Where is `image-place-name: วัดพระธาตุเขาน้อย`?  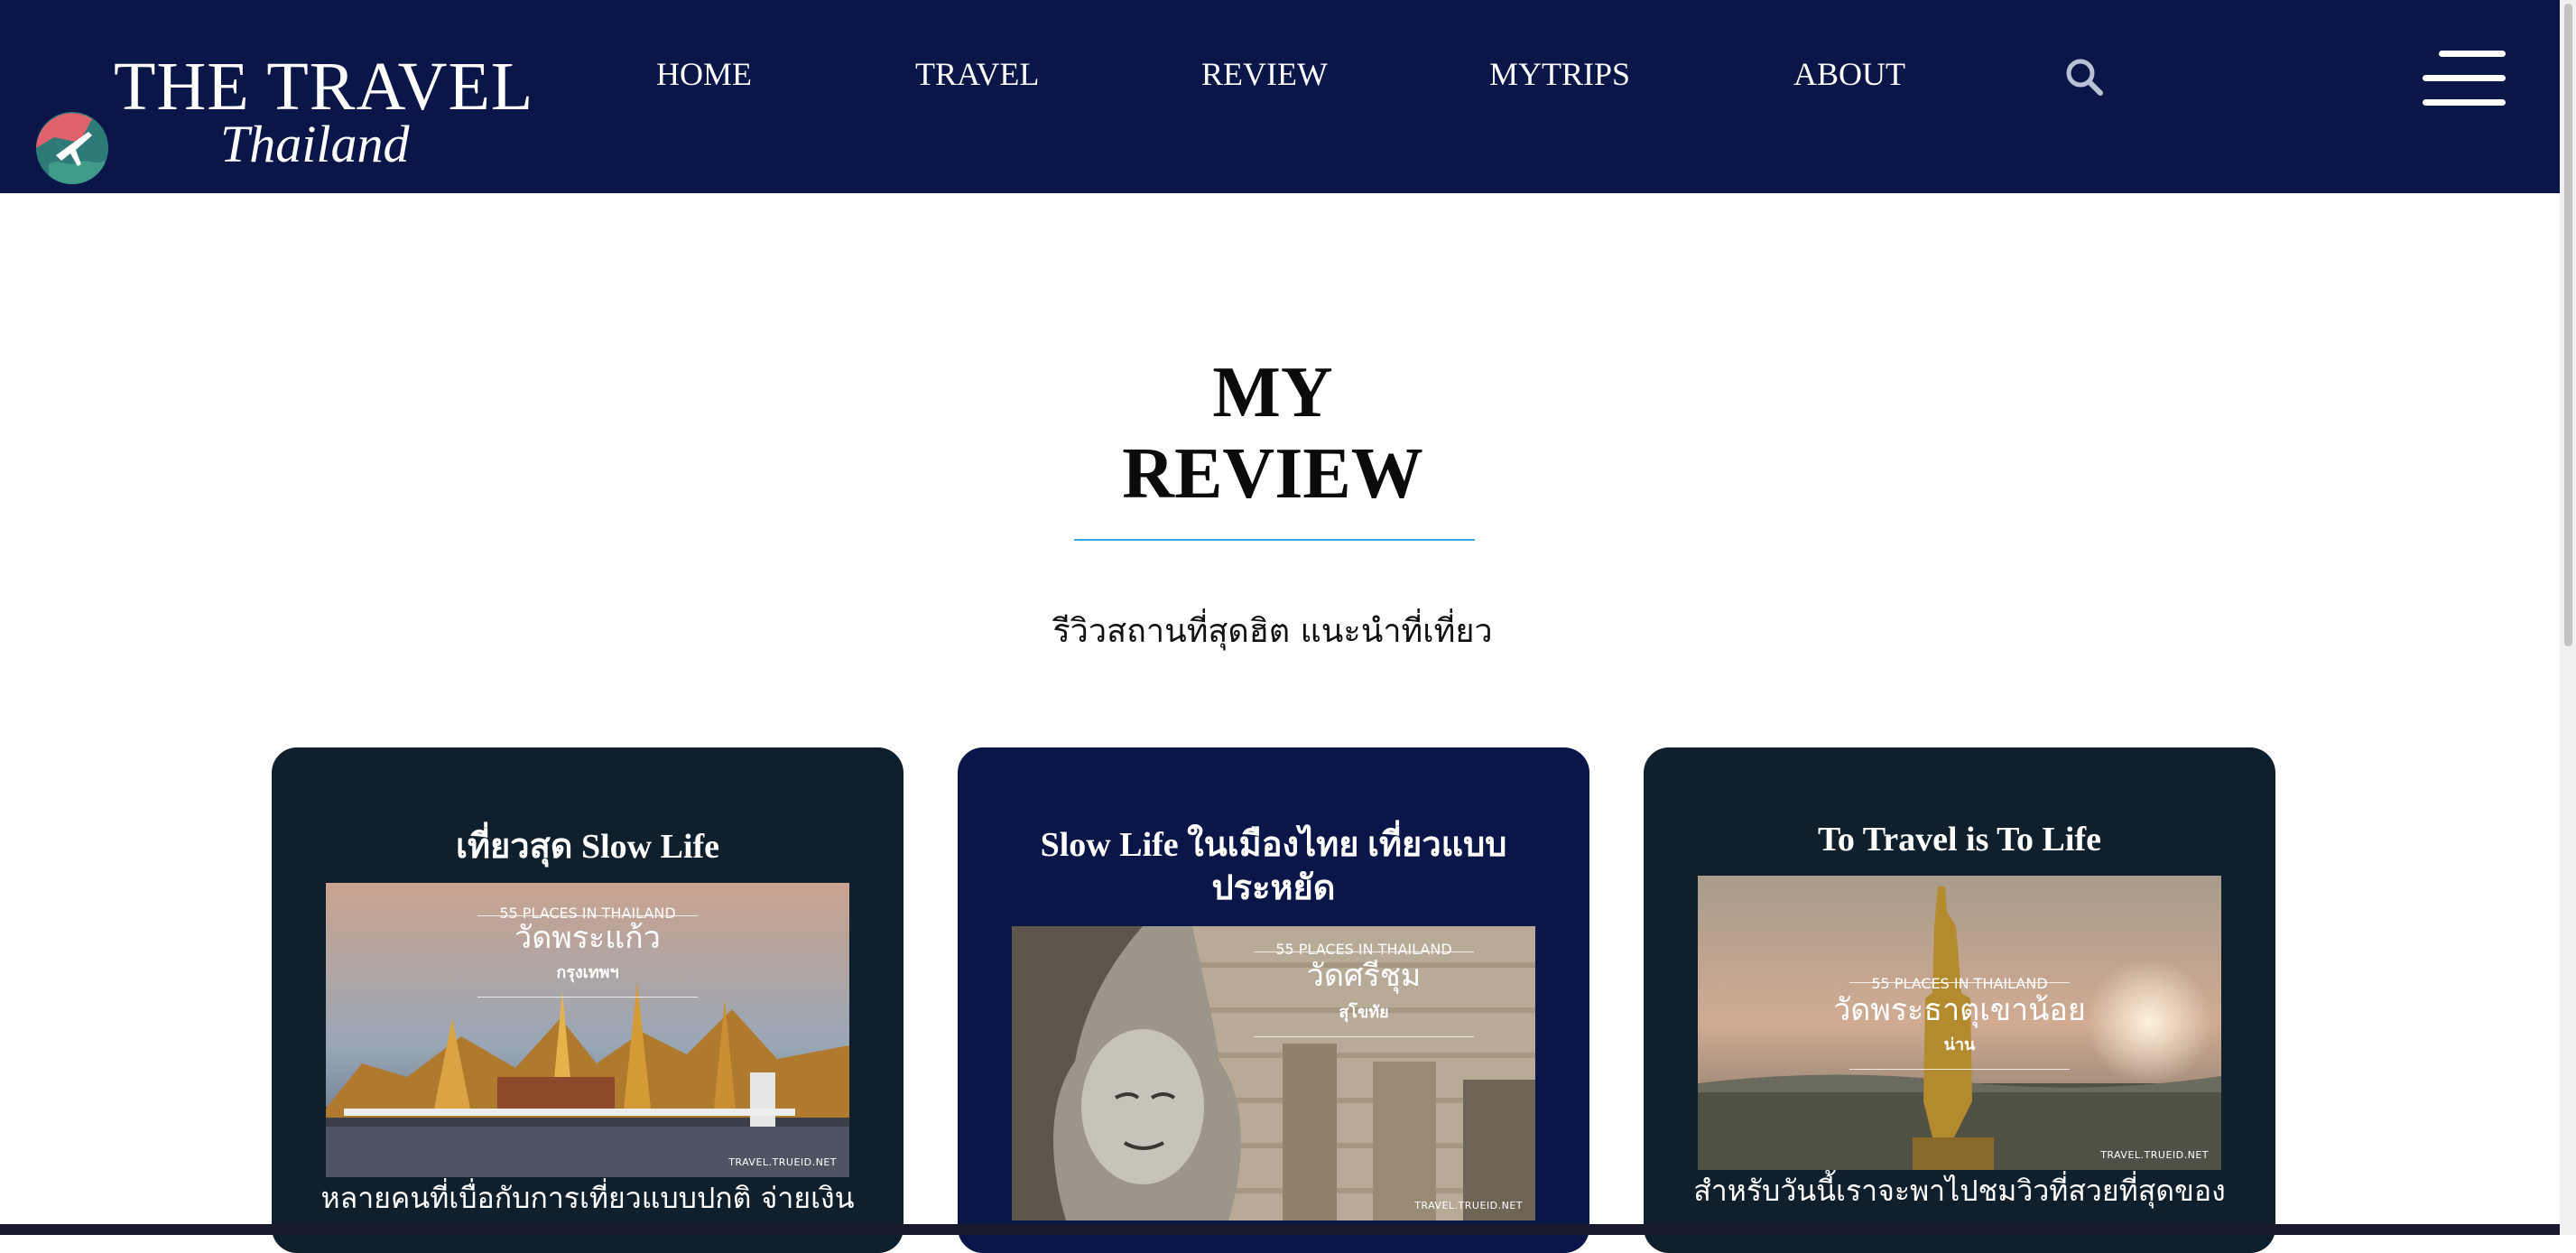 image-place-name: วัดพระธาตุเขาน้อย is located at coordinates (1959, 1010).